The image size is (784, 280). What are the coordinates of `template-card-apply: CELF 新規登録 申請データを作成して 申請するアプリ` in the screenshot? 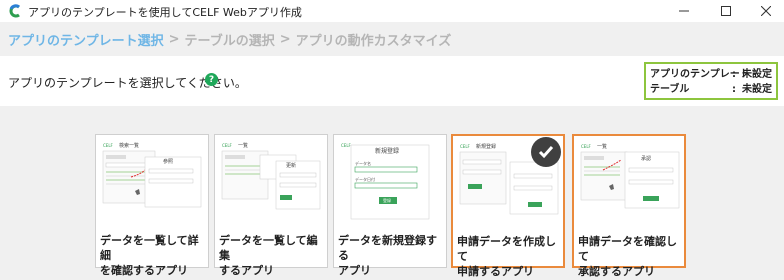 It's located at (508, 206).